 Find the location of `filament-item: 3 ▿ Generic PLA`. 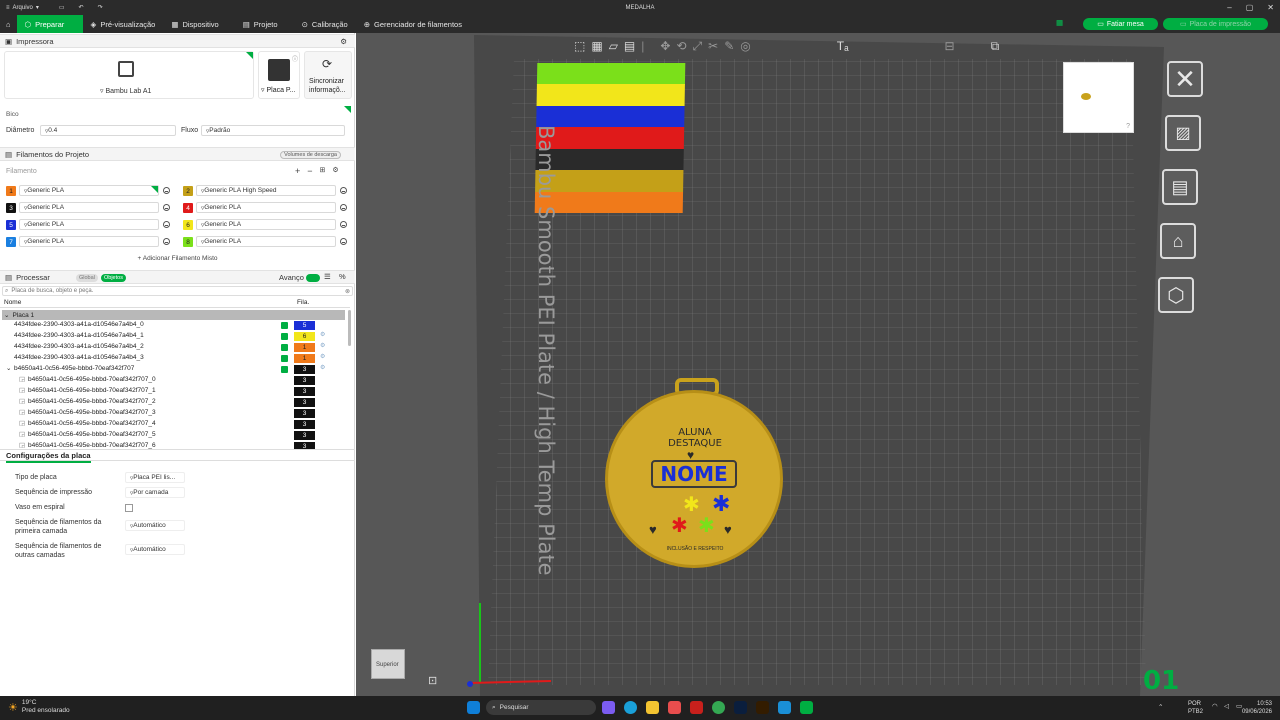

filament-item: 3 ▿ Generic PLA is located at coordinates (91, 208).